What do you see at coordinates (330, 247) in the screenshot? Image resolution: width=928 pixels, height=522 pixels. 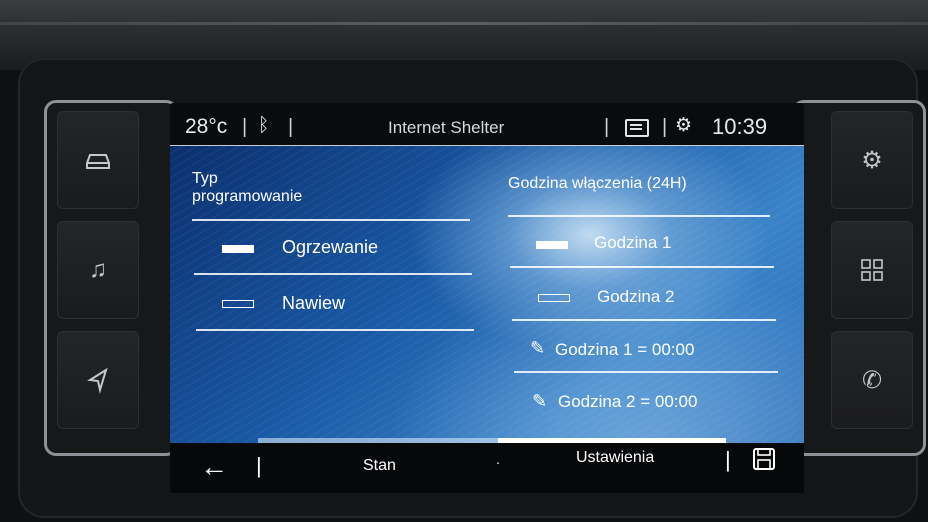 I see `option-label: Ogrzewanie` at bounding box center [330, 247].